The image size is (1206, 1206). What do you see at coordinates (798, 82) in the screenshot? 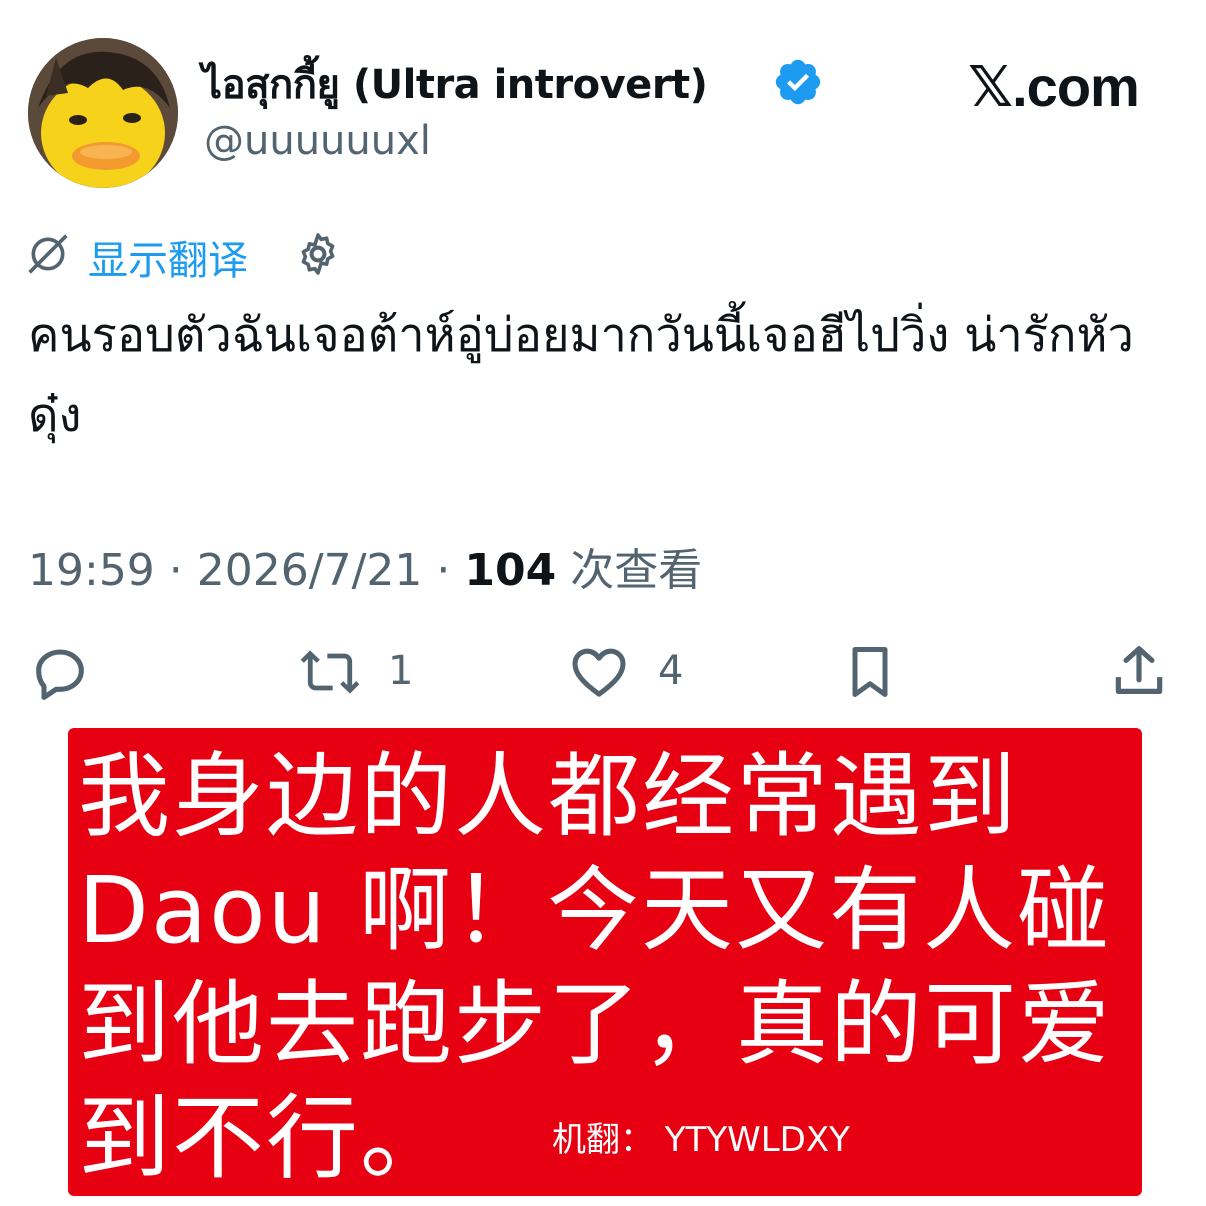
I see `verified-badge-icon` at bounding box center [798, 82].